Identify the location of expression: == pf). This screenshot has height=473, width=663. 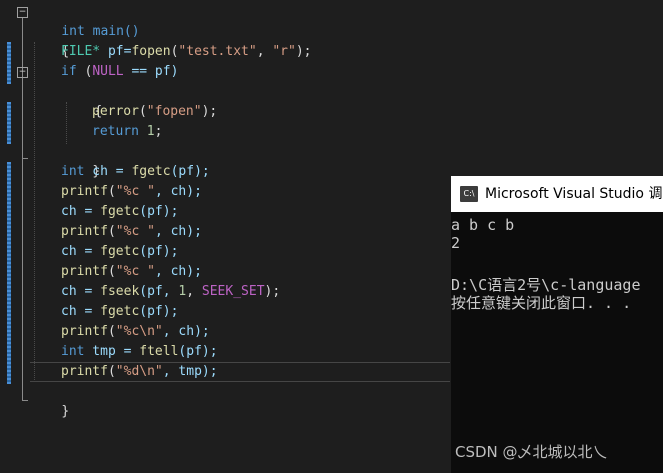
(151, 71).